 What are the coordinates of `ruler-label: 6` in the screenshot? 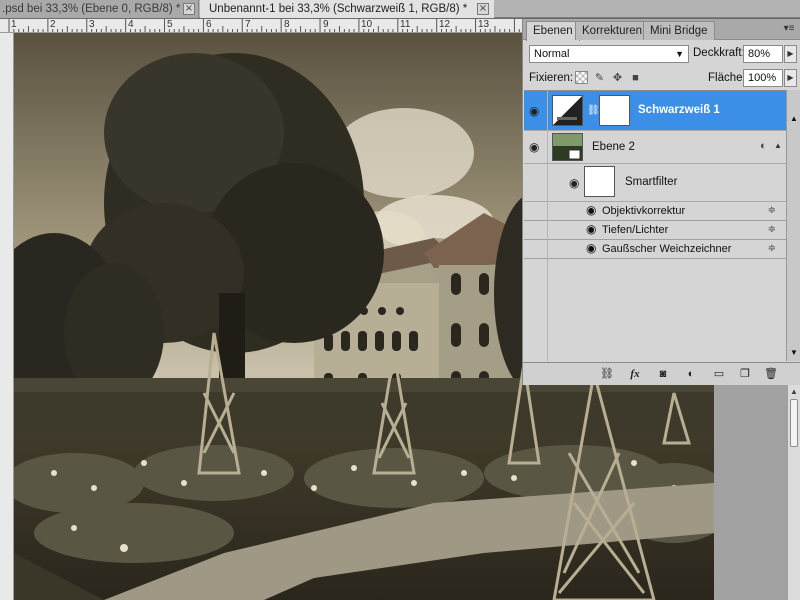 It's located at (209, 24).